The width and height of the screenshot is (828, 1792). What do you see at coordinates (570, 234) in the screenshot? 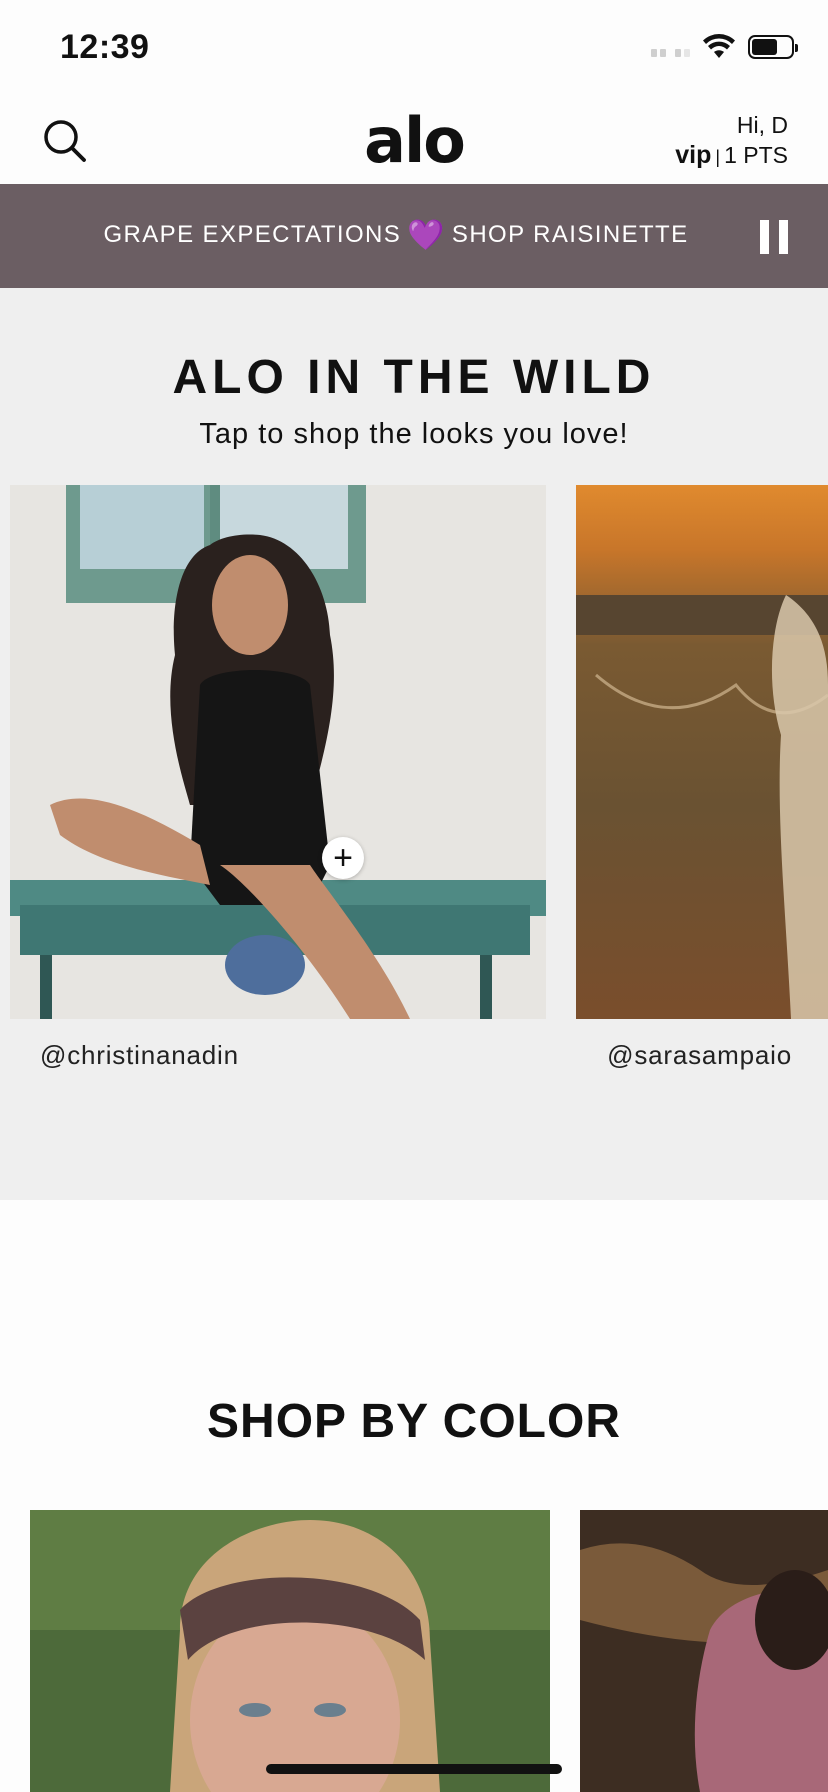
I see `promo-text-right: SHOP RAISINETTE` at bounding box center [570, 234].